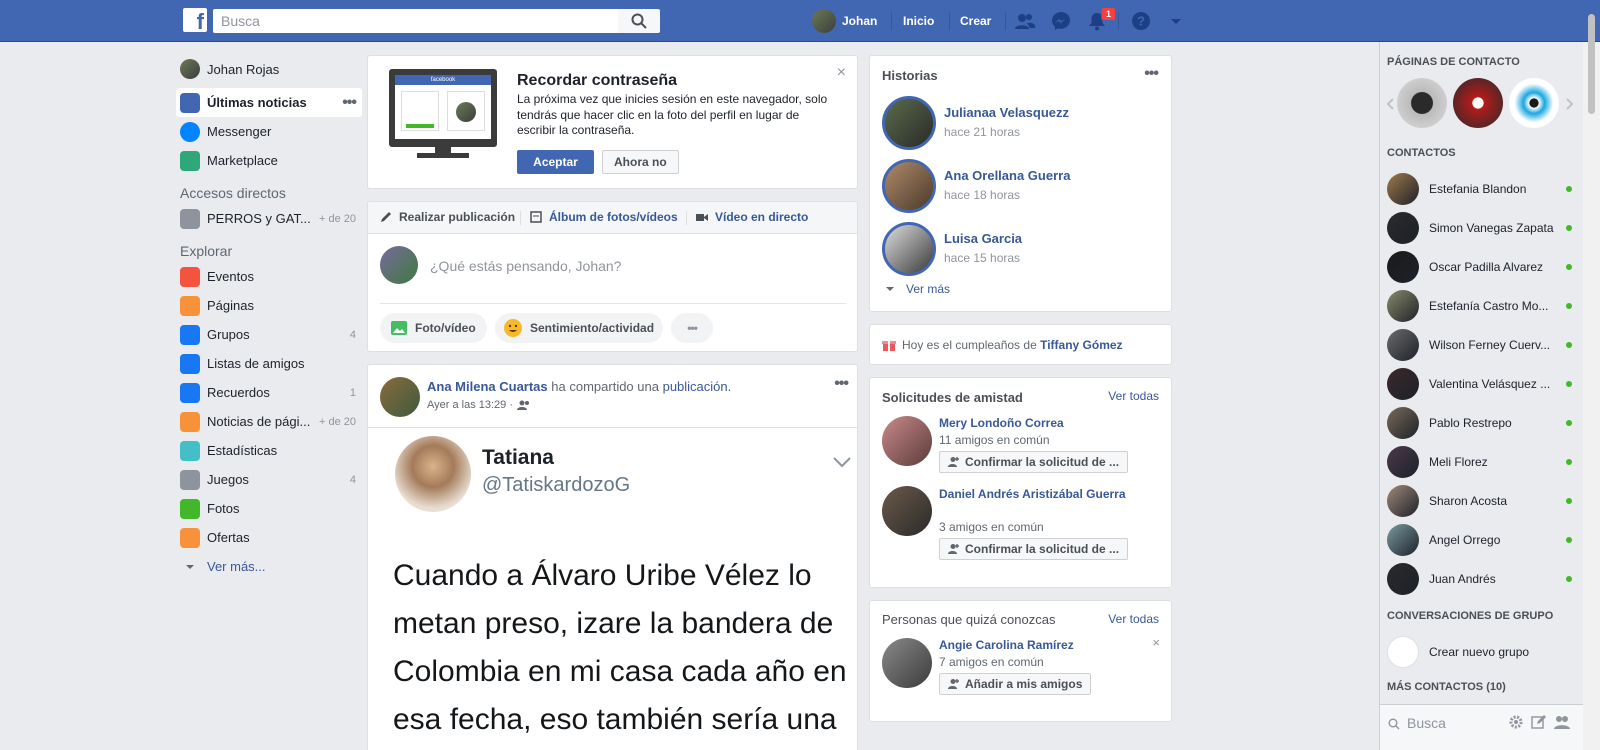  I want to click on left-nav-explore-item: Eventos, so click(271, 276).